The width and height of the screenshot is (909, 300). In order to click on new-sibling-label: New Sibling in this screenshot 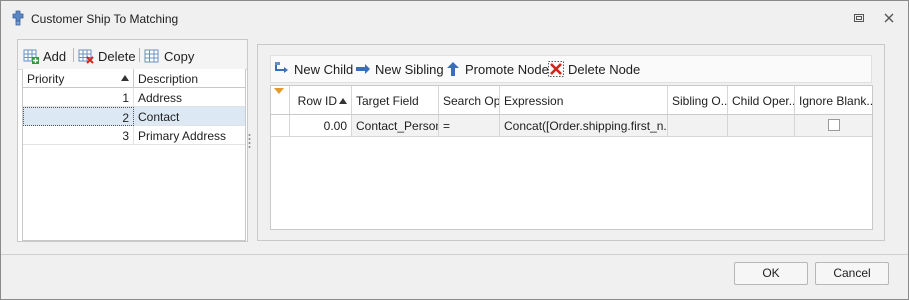, I will do `click(409, 69)`.